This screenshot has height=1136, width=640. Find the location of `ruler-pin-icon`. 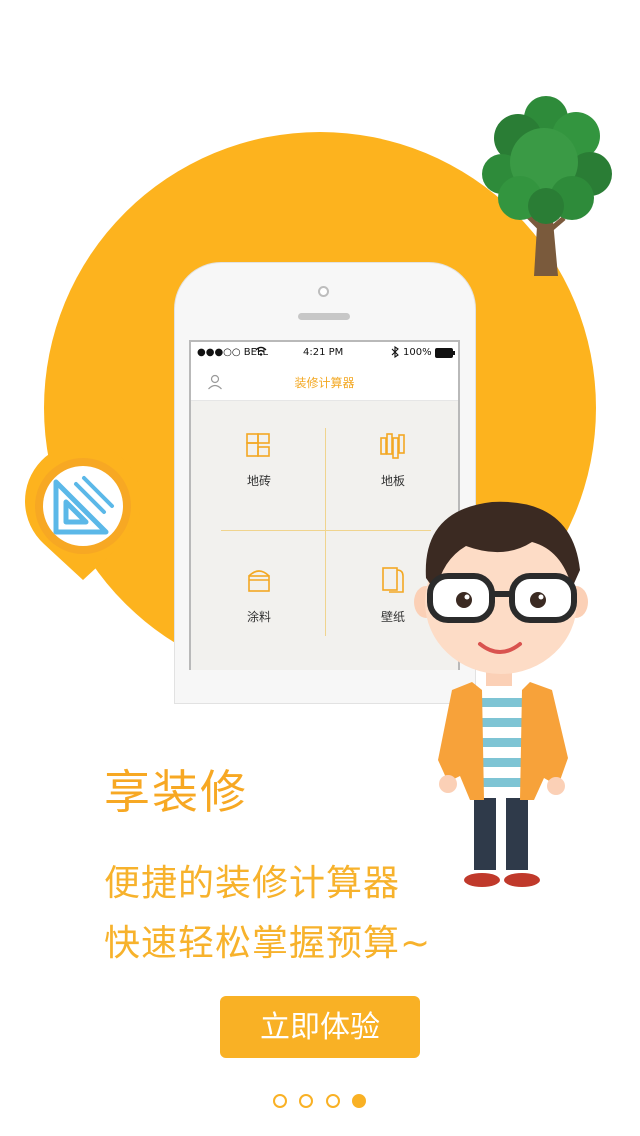

ruler-pin-icon is located at coordinates (83, 514).